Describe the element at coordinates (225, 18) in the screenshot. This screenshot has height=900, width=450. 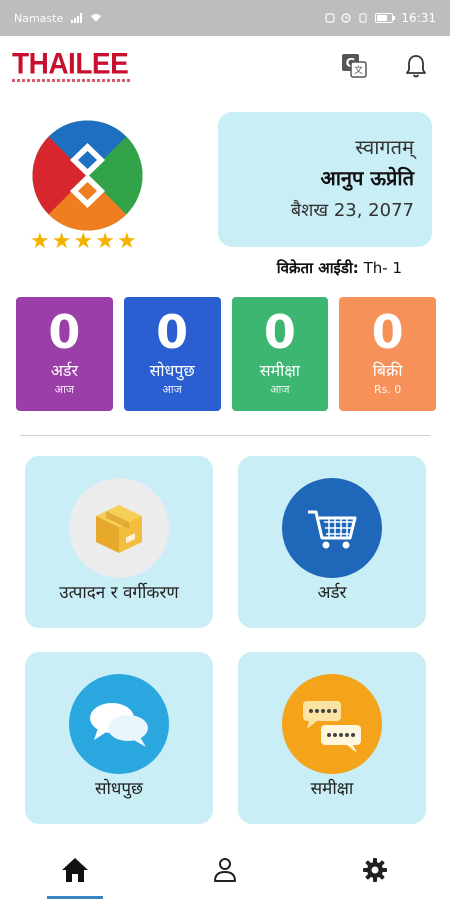
I see `status-bar: Namaste 16:31` at that location.